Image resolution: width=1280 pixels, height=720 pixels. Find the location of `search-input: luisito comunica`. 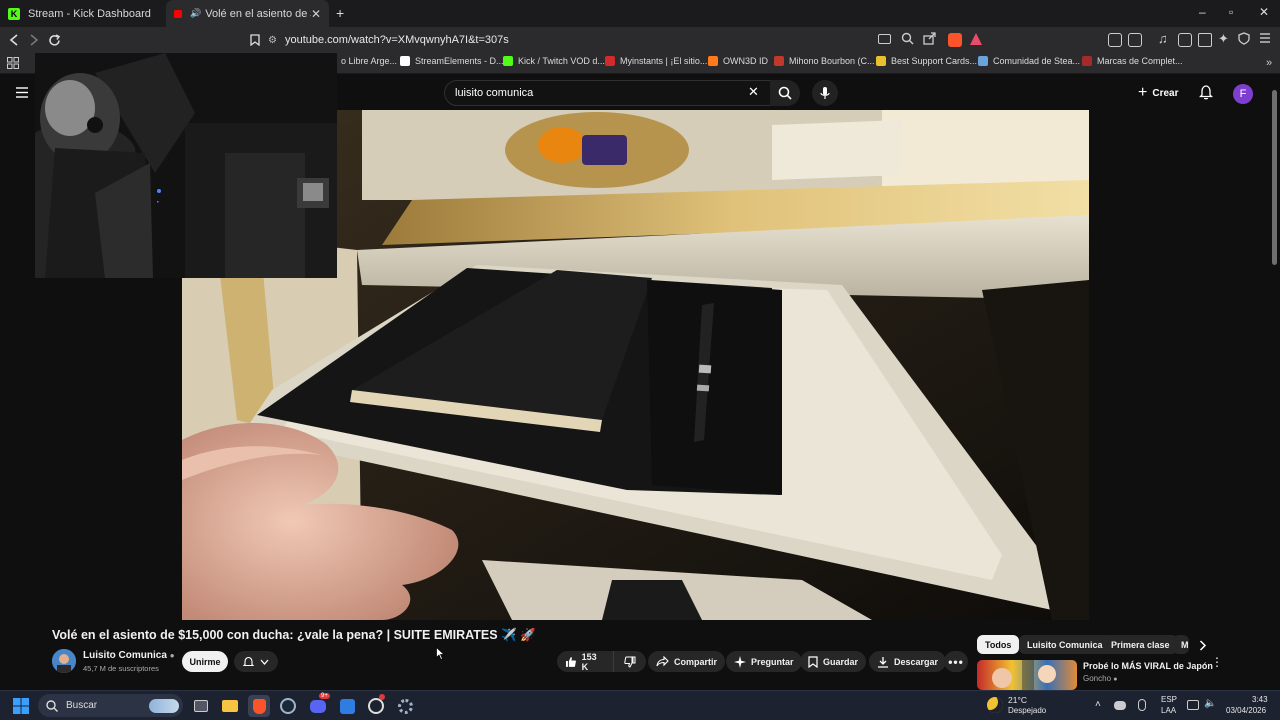

search-input: luisito comunica is located at coordinates (608, 93).